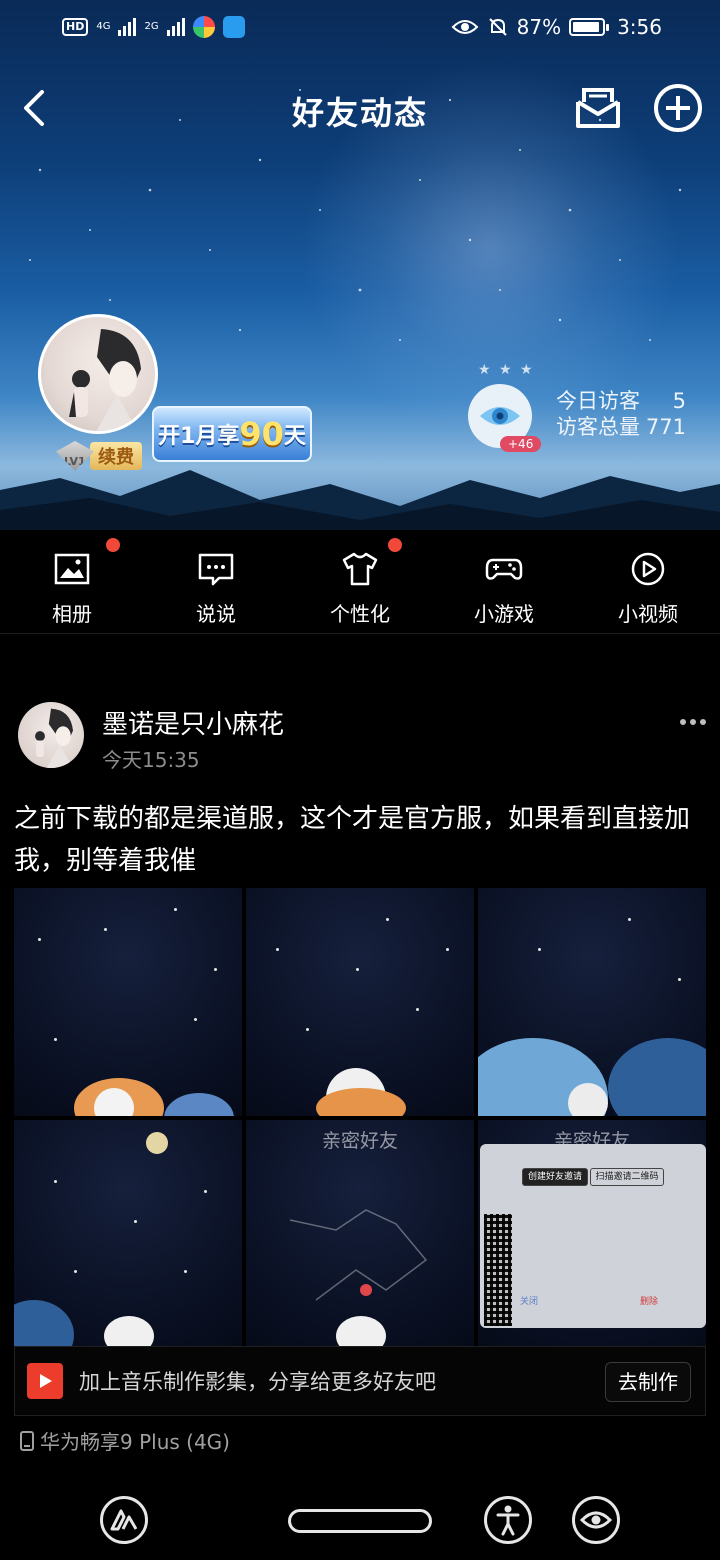  I want to click on nav-album: 相册, so click(72, 581).